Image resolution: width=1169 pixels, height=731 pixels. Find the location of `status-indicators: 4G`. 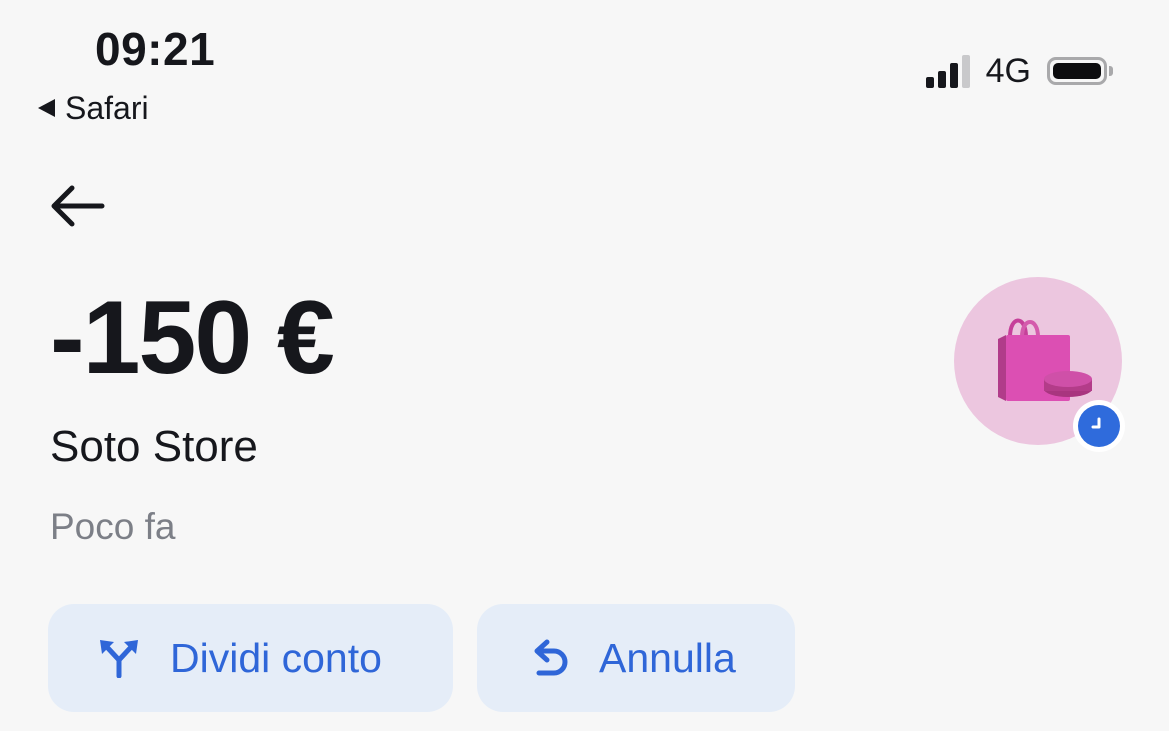

status-indicators: 4G is located at coordinates (1019, 71).